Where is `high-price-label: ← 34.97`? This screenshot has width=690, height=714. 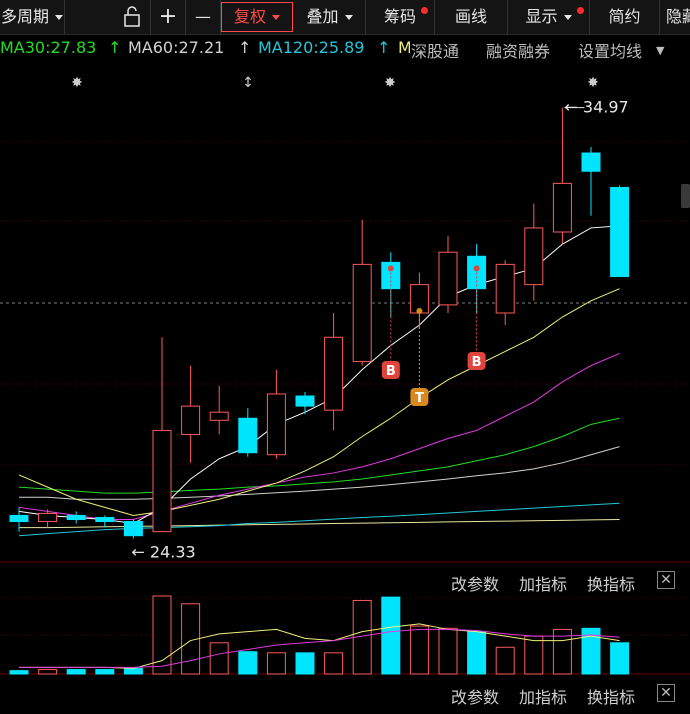 high-price-label: ← 34.97 is located at coordinates (596, 107).